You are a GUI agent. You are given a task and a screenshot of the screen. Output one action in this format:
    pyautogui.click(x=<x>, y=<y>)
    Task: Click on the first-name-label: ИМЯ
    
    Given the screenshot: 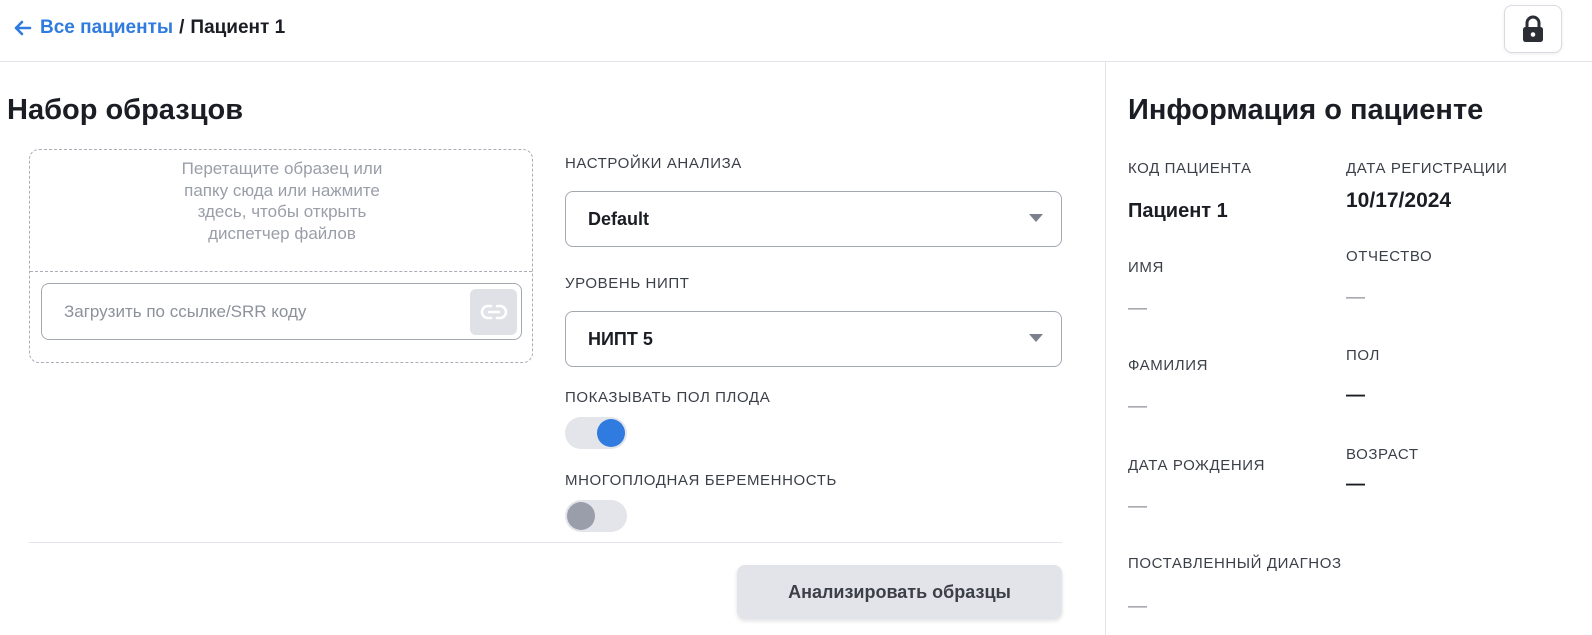 What is the action you would take?
    pyautogui.click(x=1146, y=267)
    